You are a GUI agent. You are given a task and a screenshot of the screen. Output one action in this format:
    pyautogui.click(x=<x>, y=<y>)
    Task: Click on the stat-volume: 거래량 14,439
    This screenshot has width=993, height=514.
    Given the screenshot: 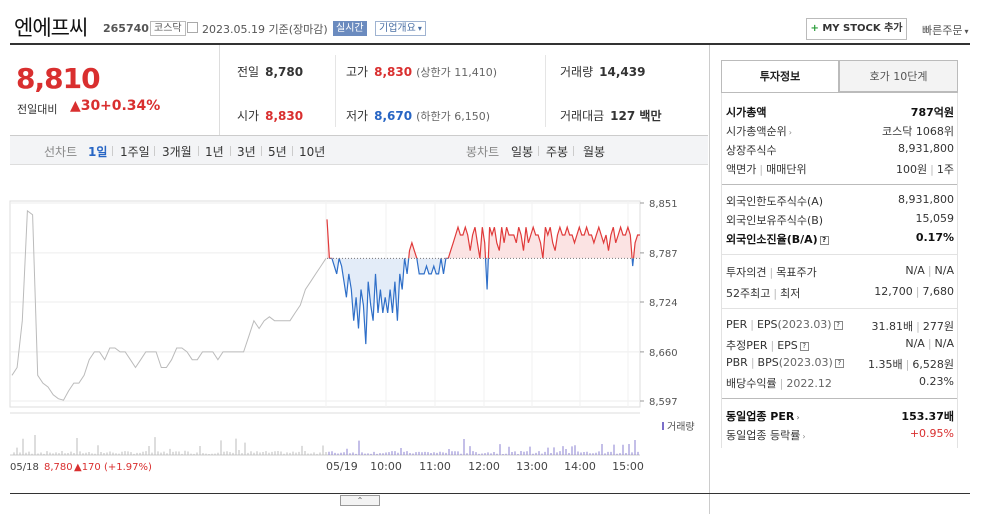 What is the action you would take?
    pyautogui.click(x=602, y=71)
    